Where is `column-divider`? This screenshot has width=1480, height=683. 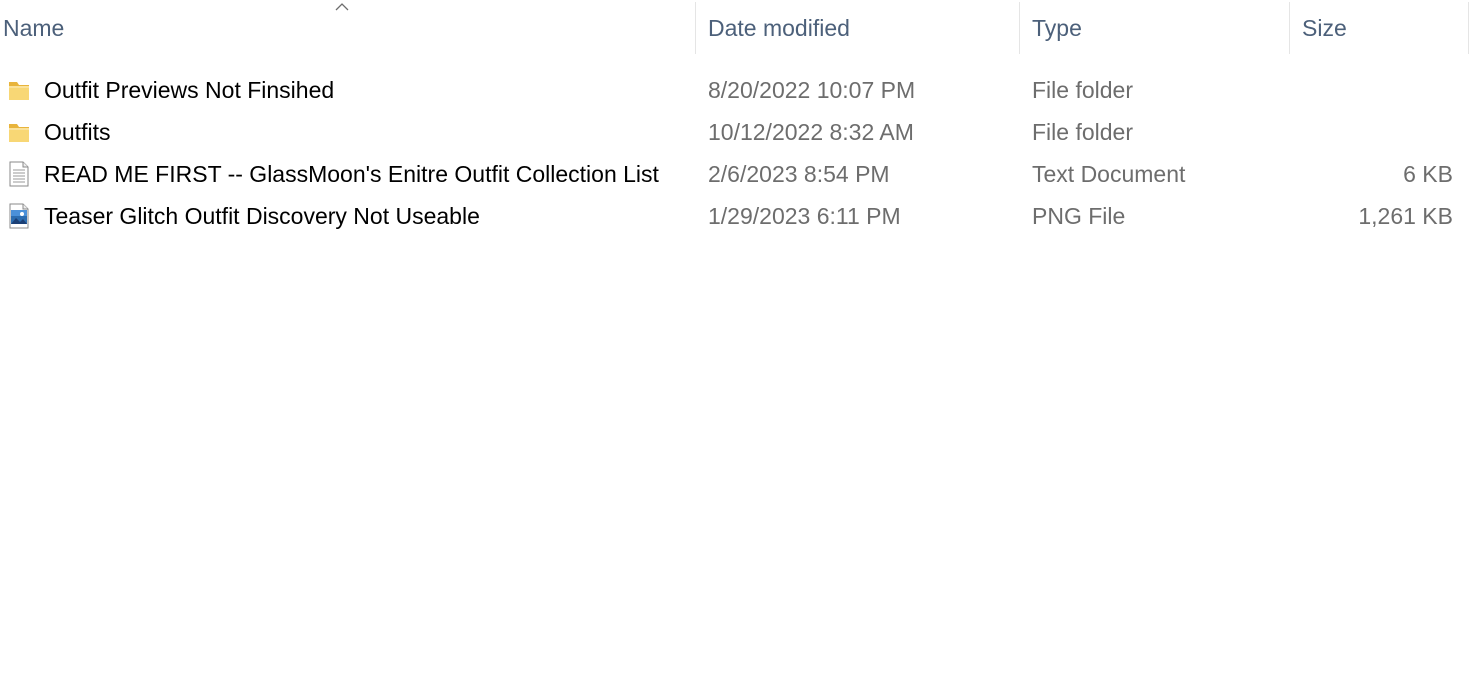 column-divider is located at coordinates (1468, 28).